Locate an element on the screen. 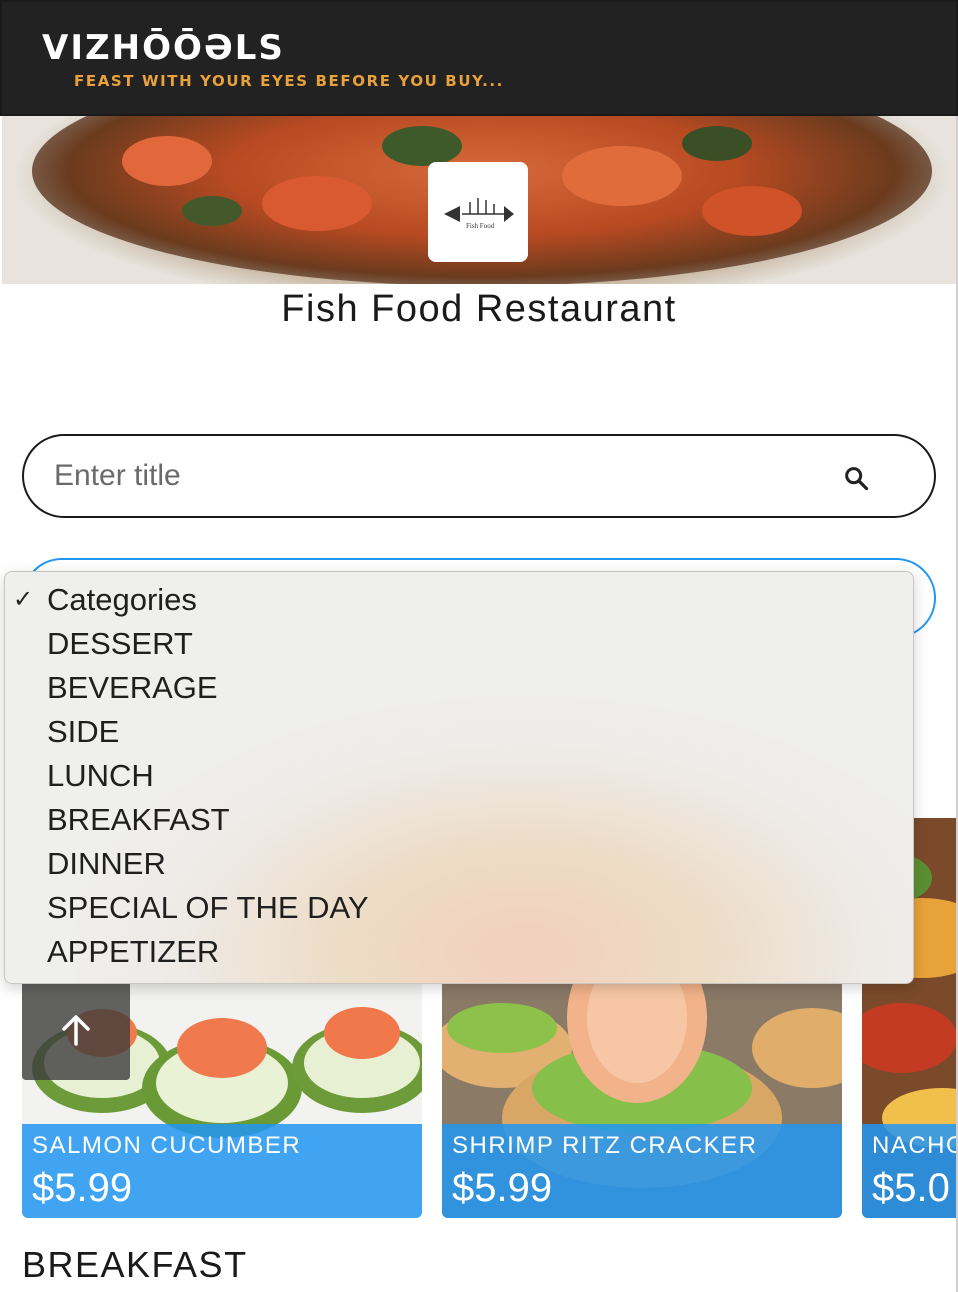  section-heading-breakfast: BREAKFAST is located at coordinates (135, 1264).